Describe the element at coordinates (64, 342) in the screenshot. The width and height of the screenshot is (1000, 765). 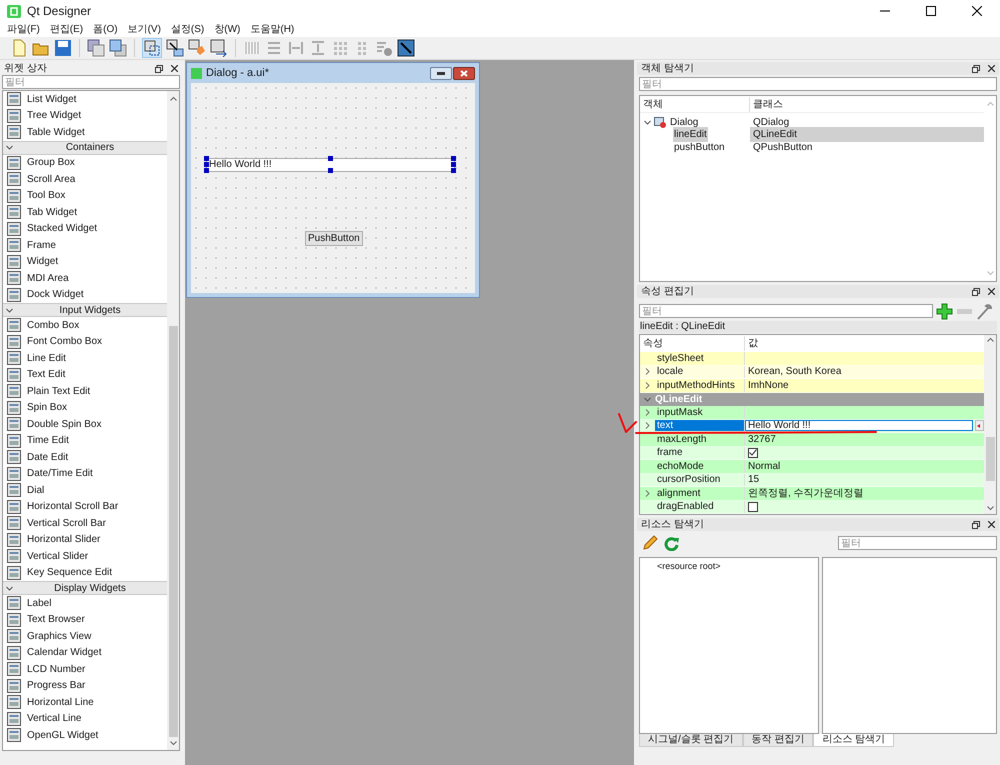
I see `widget-item: Font Combo Box` at that location.